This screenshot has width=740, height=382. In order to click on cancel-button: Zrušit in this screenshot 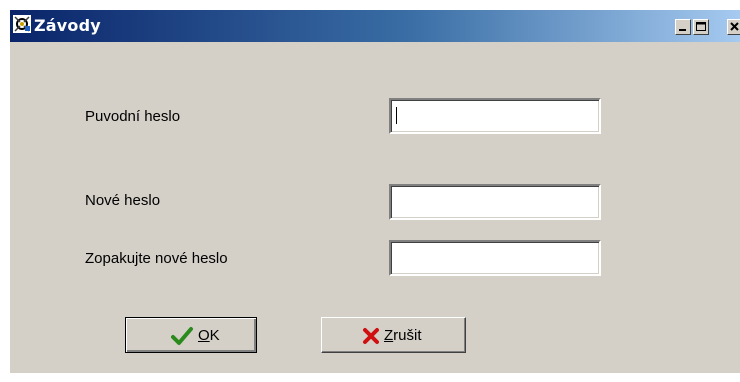, I will do `click(393, 335)`.